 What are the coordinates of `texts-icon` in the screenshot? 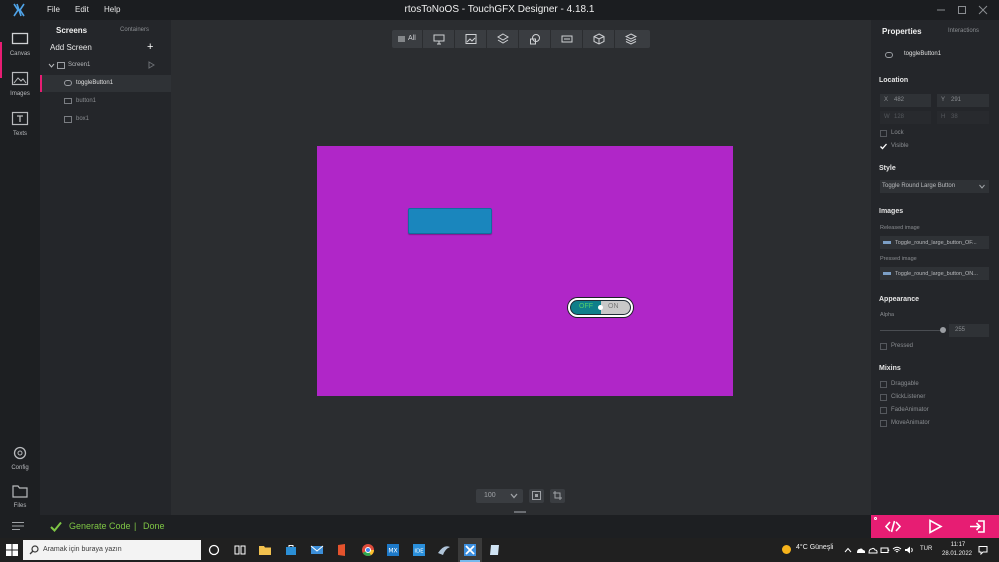 It's located at (20, 118).